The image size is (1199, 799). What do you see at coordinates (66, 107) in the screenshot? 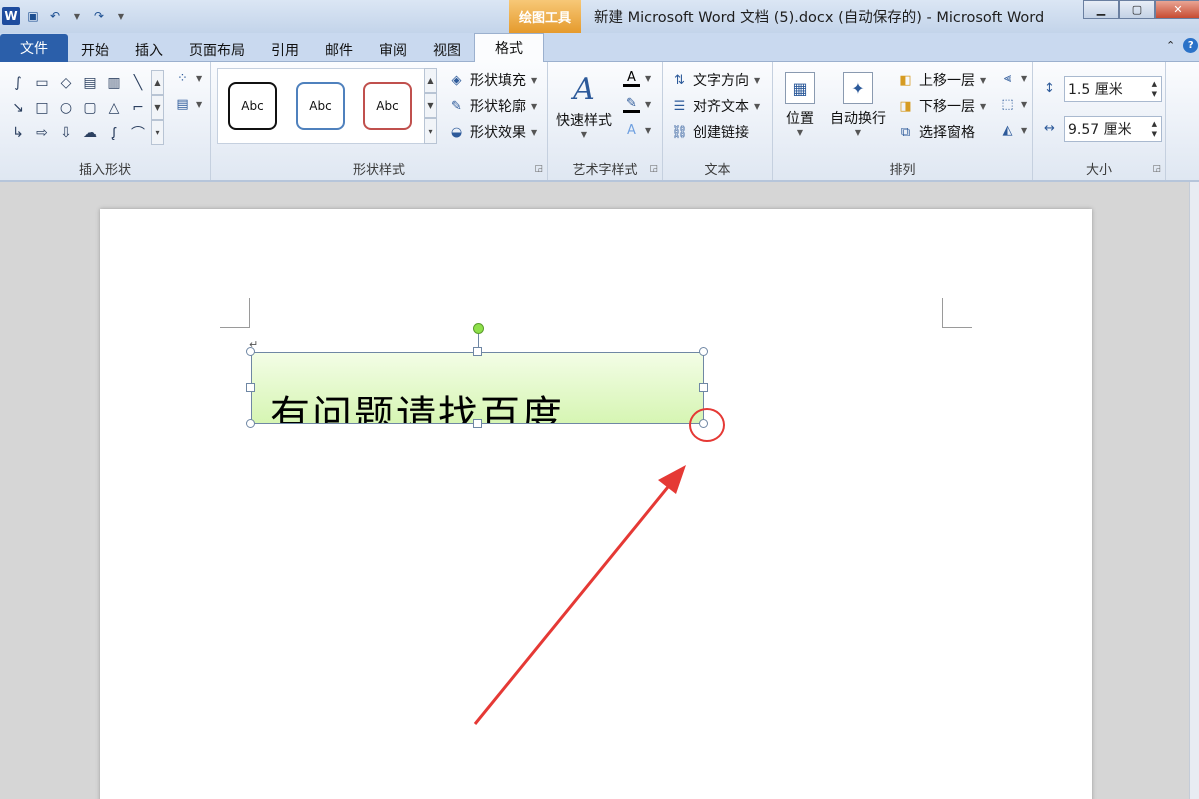
I see `oval-shape-icon: ○` at bounding box center [66, 107].